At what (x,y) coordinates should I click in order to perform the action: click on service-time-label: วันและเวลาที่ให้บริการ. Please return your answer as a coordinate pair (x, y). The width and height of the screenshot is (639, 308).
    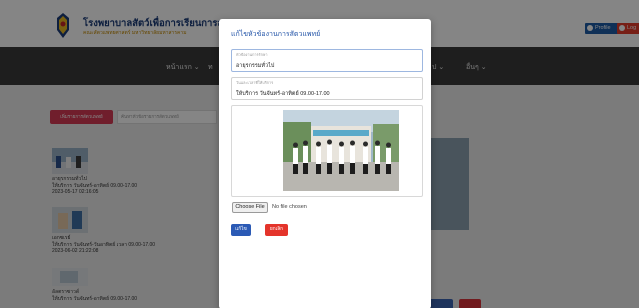
    Looking at the image, I should click on (255, 83).